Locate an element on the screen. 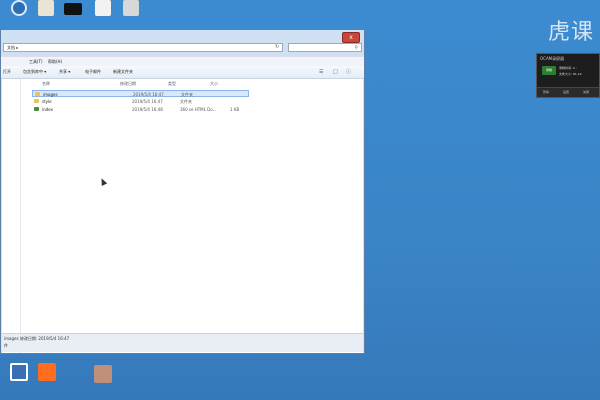 This screenshot has width=600, height=400. close-widget-button: 关闭 is located at coordinates (586, 92).